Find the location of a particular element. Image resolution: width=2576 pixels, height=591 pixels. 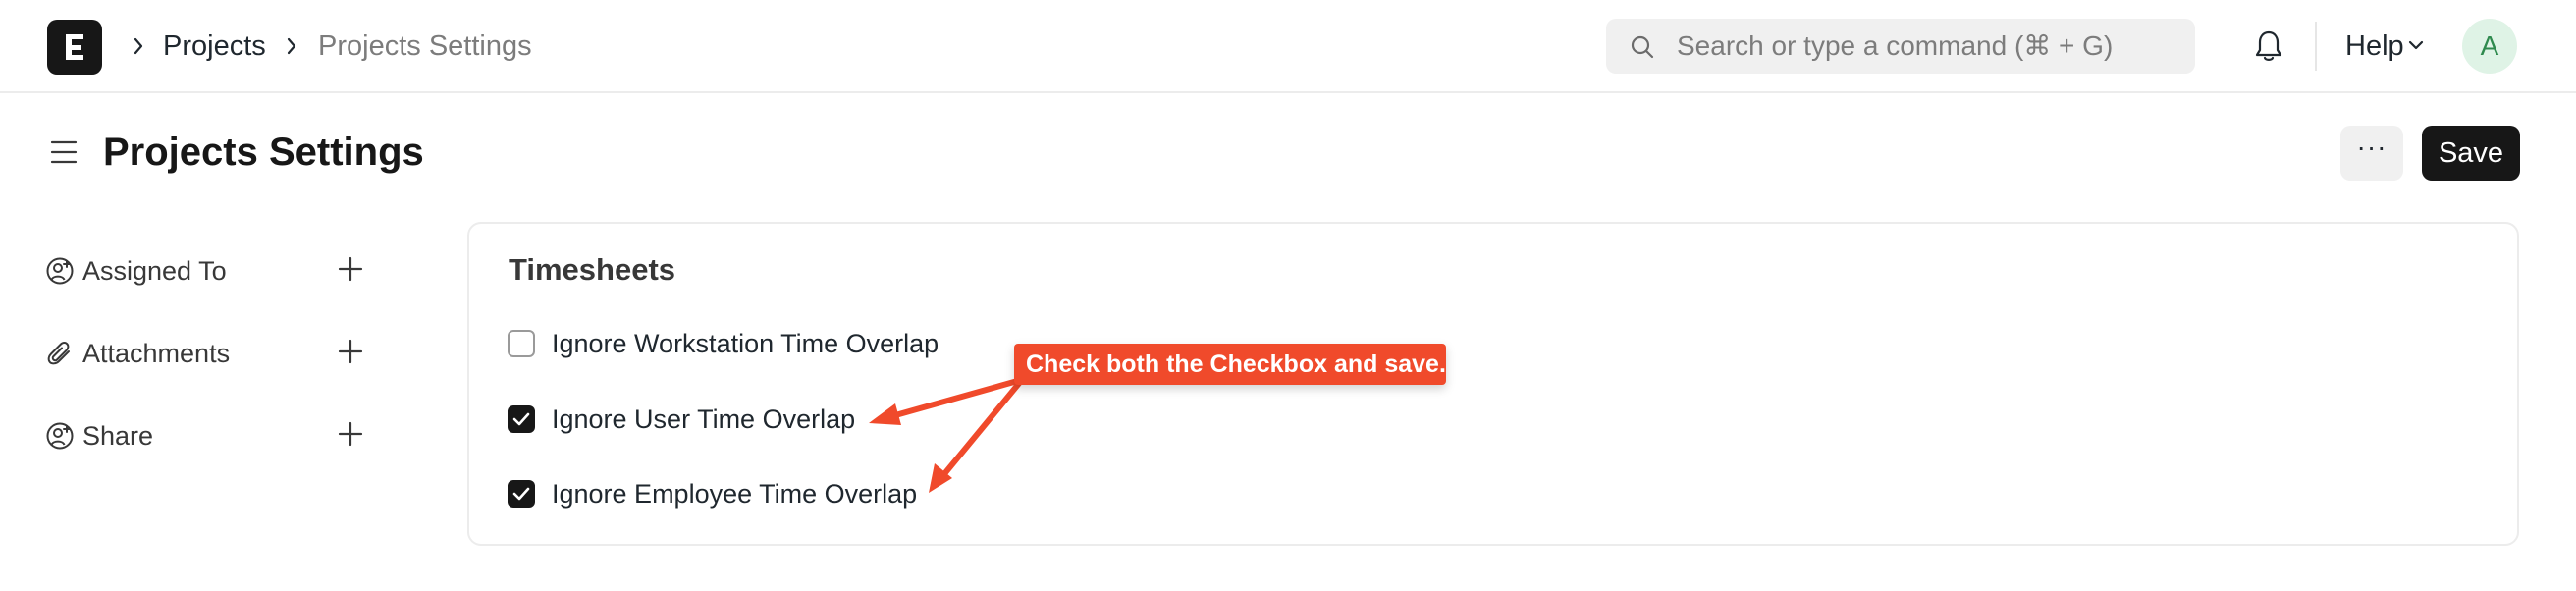

annotation-callout: Check both the Checkbox and save. is located at coordinates (1230, 365).